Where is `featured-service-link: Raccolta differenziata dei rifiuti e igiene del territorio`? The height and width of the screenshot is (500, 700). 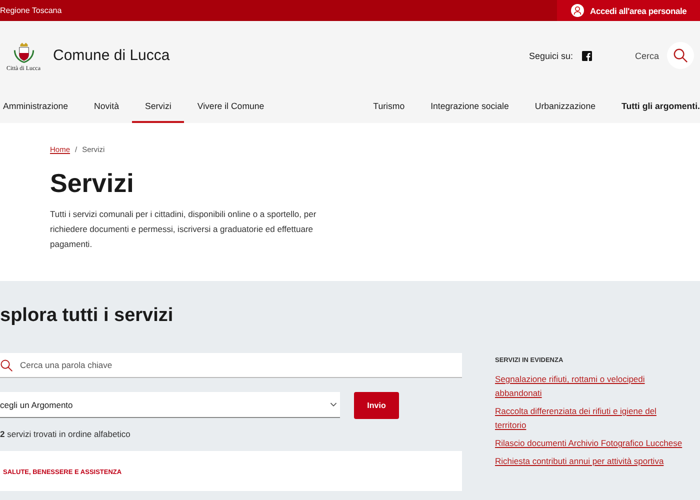
featured-service-link: Raccolta differenziata dei rifiuti e igiene del territorio is located at coordinates (590, 418).